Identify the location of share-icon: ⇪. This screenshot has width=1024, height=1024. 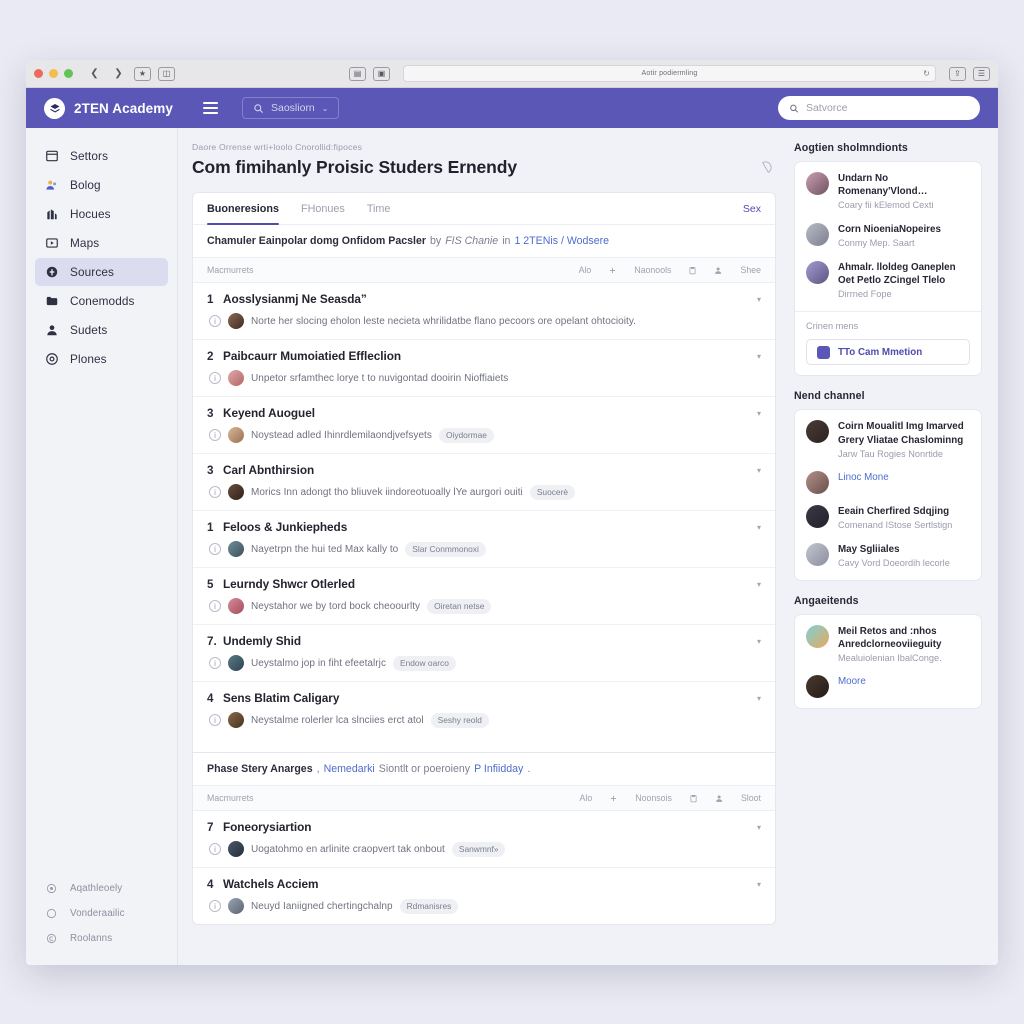
(957, 73).